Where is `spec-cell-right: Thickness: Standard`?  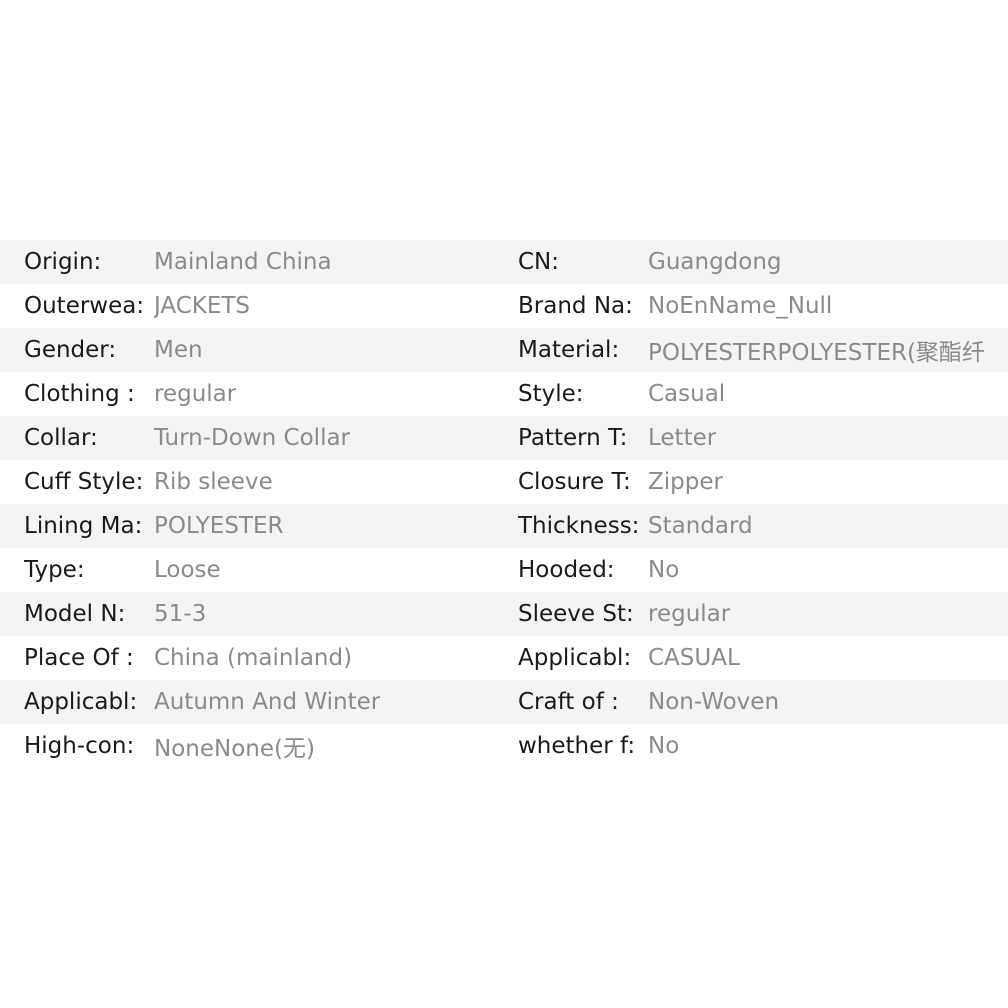
spec-cell-right: Thickness: Standard is located at coordinates (751, 526).